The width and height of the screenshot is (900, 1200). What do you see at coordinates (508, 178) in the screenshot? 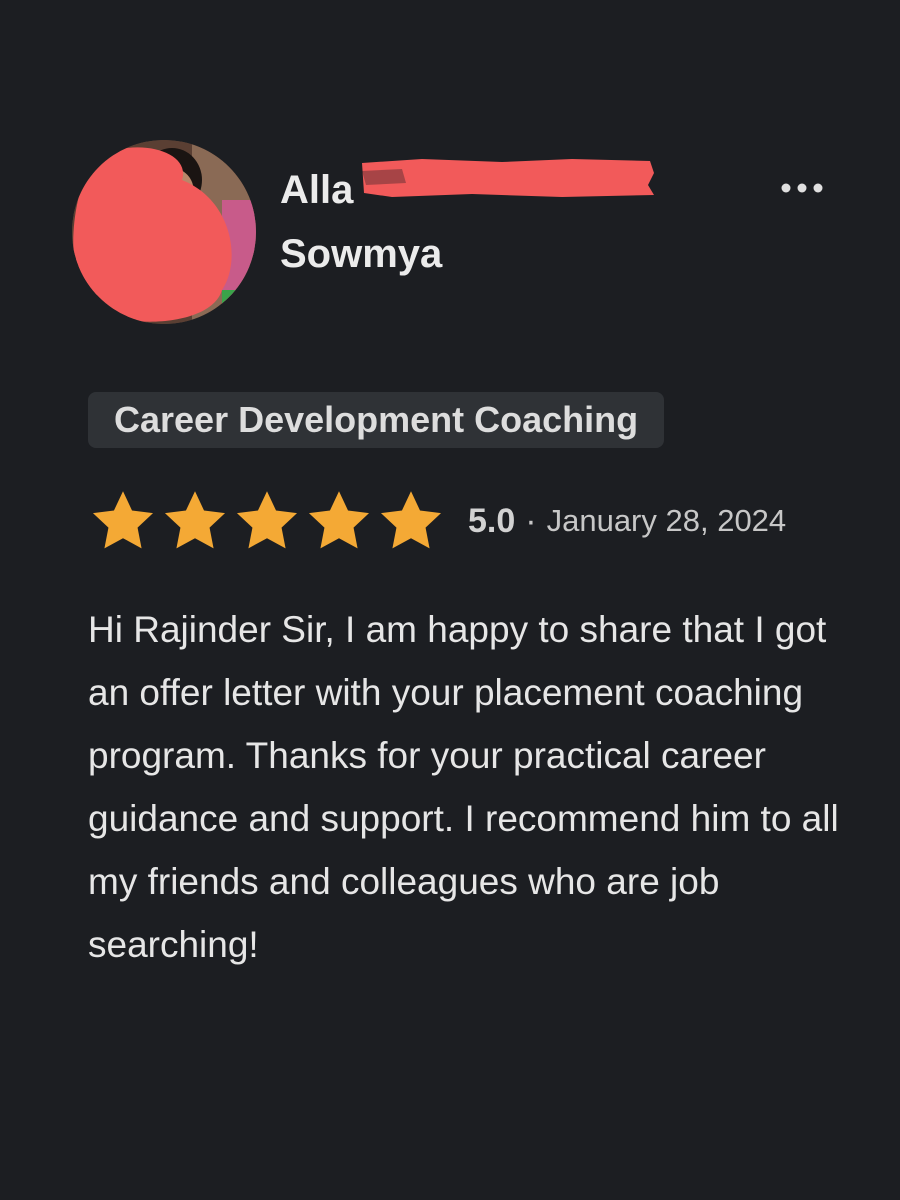
I see `redaction-mark` at bounding box center [508, 178].